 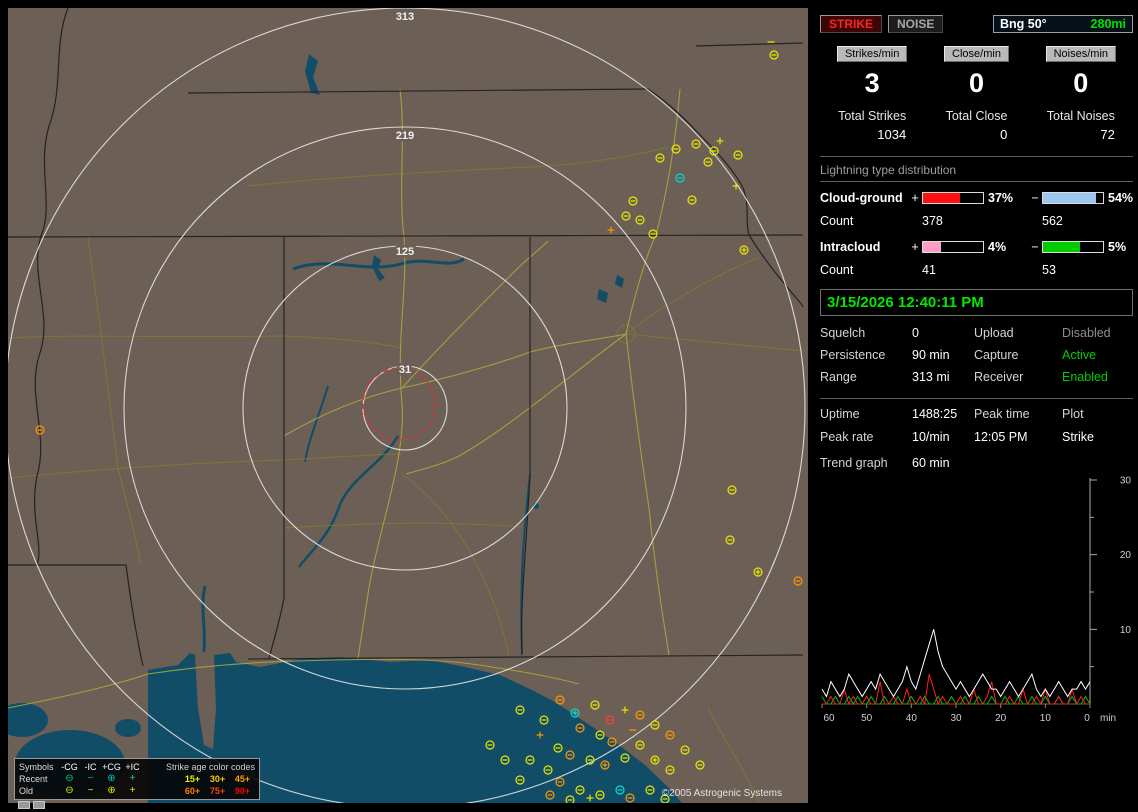 What do you see at coordinates (912, 718) in the screenshot?
I see `x-tick-label: 40` at bounding box center [912, 718].